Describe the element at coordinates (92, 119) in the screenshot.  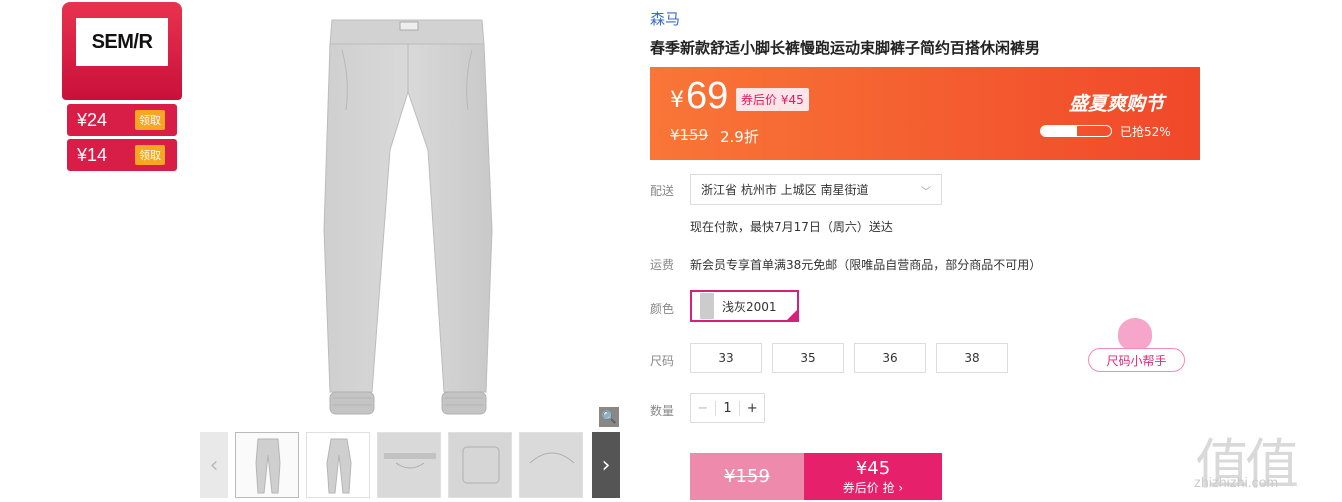
I see `coupon-amount: ¥24` at that location.